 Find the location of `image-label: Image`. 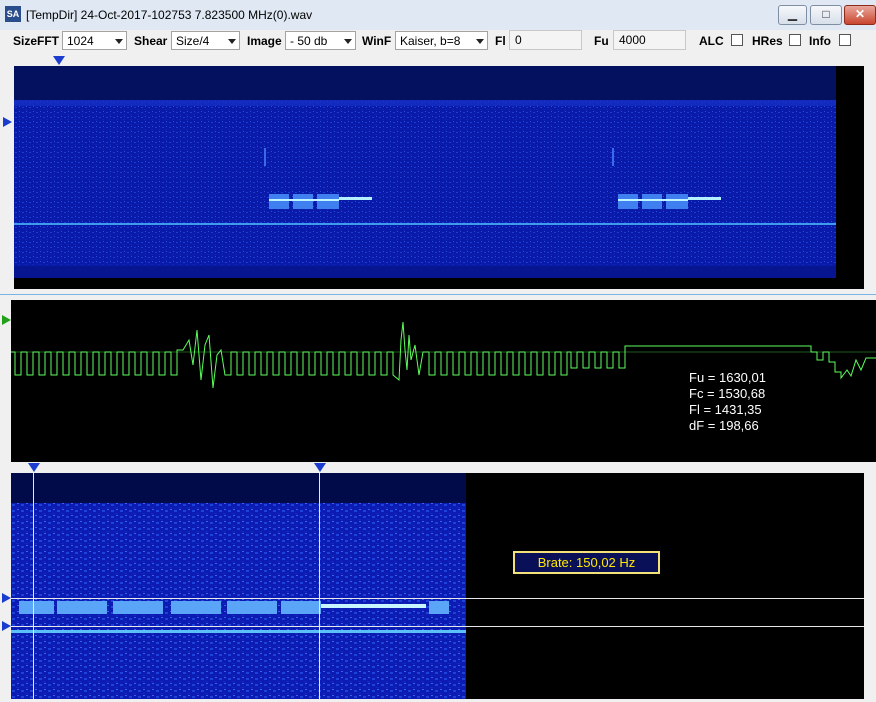

image-label: Image is located at coordinates (264, 41).